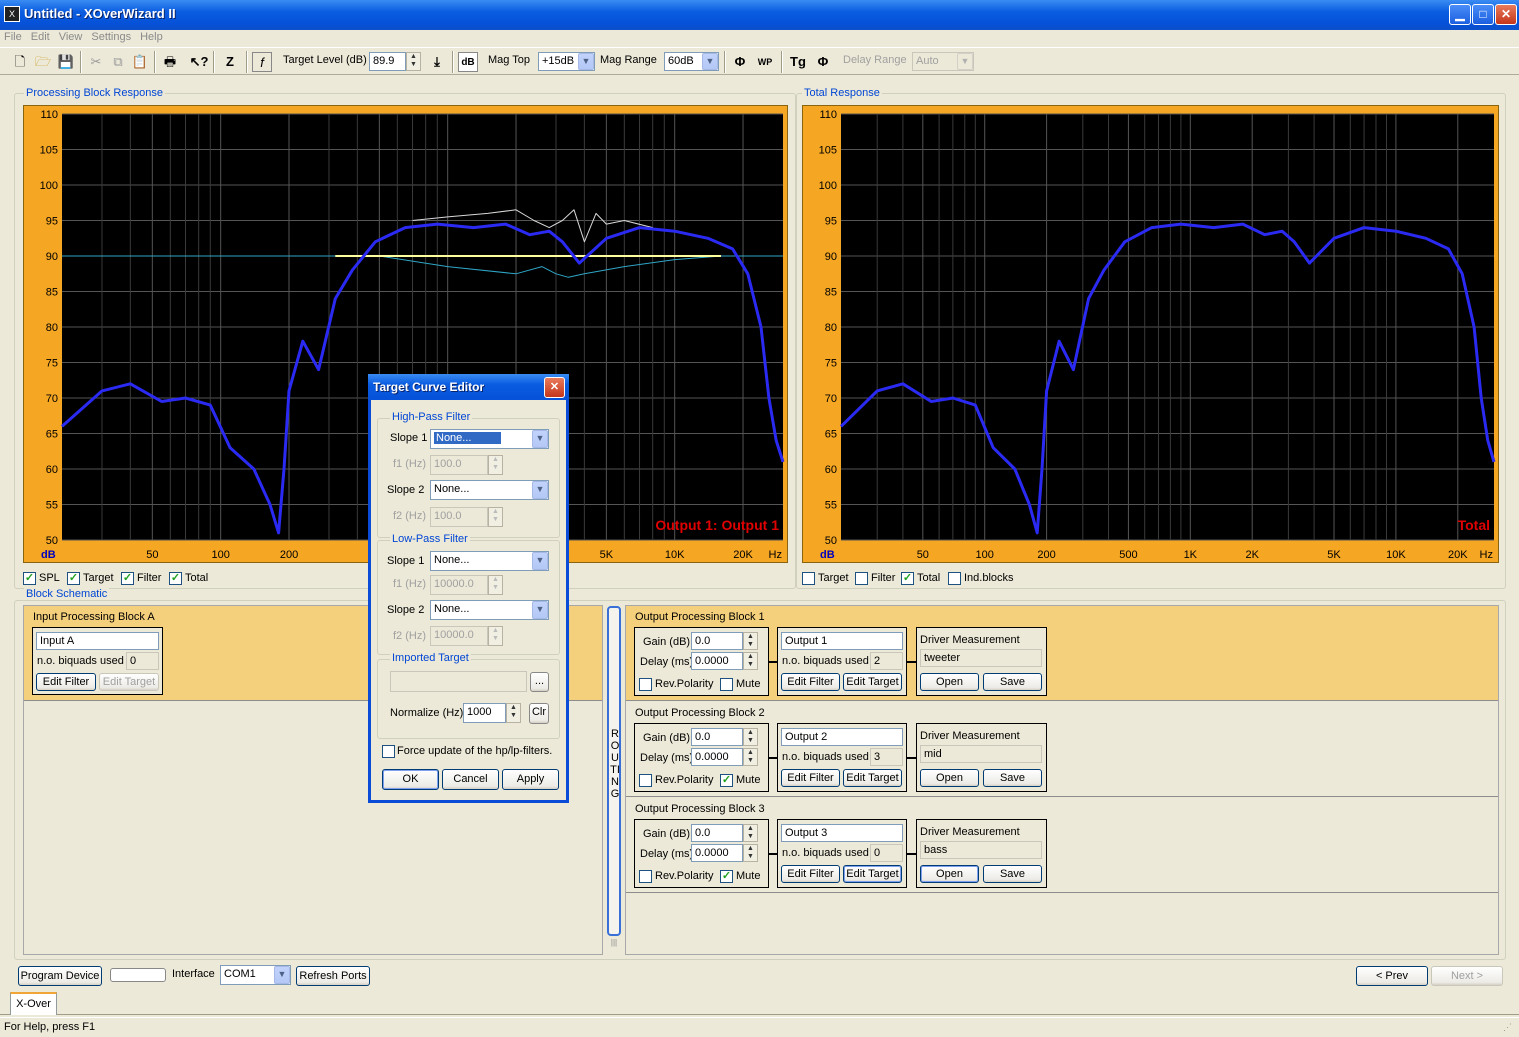  What do you see at coordinates (71, 37) in the screenshot?
I see `menu-view: View` at bounding box center [71, 37].